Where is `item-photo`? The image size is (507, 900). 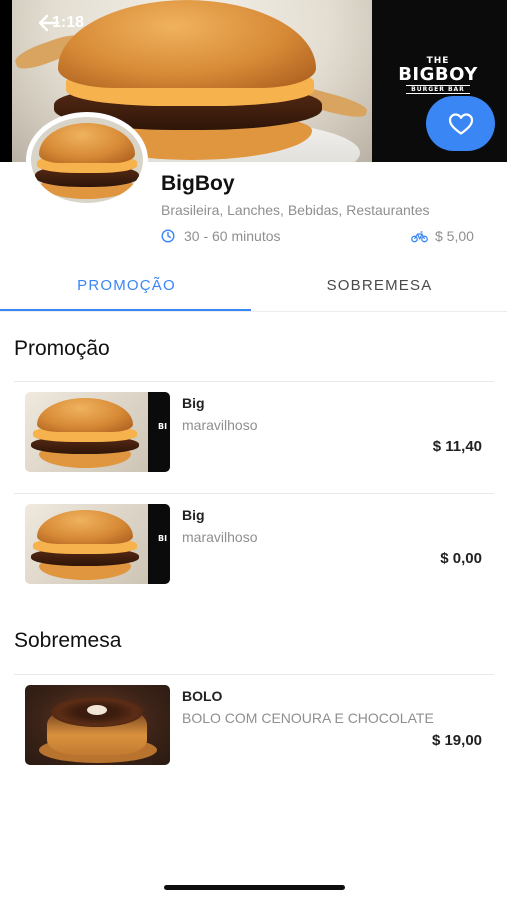 item-photo is located at coordinates (97, 725).